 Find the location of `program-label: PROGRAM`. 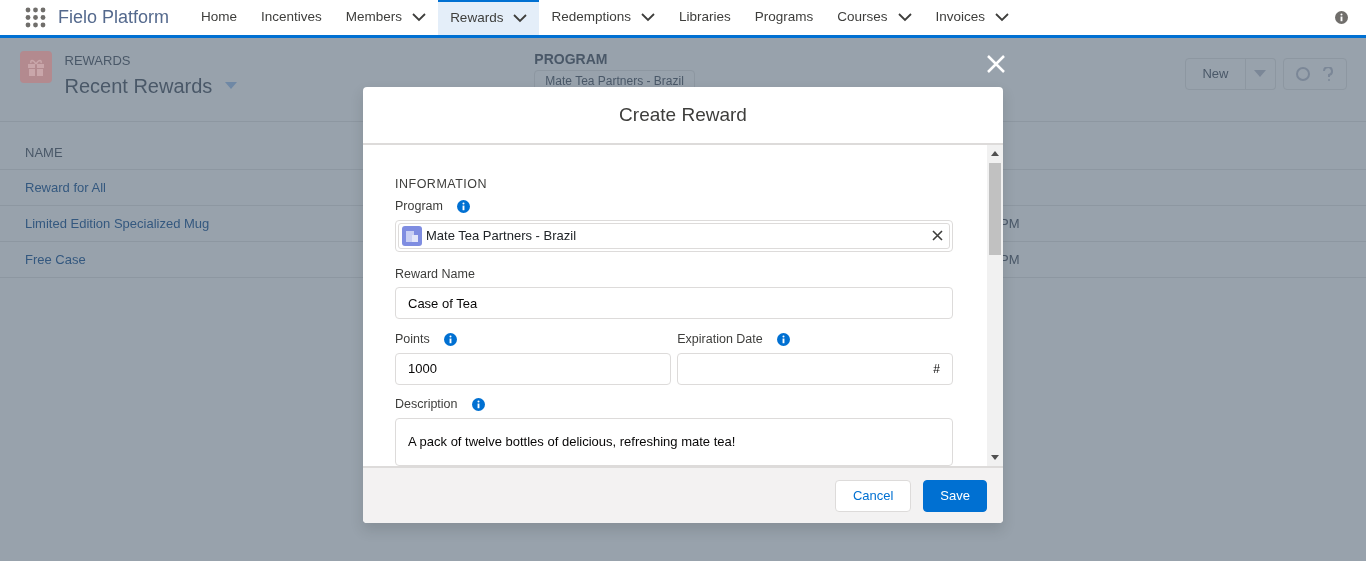

program-label: PROGRAM is located at coordinates (571, 59).